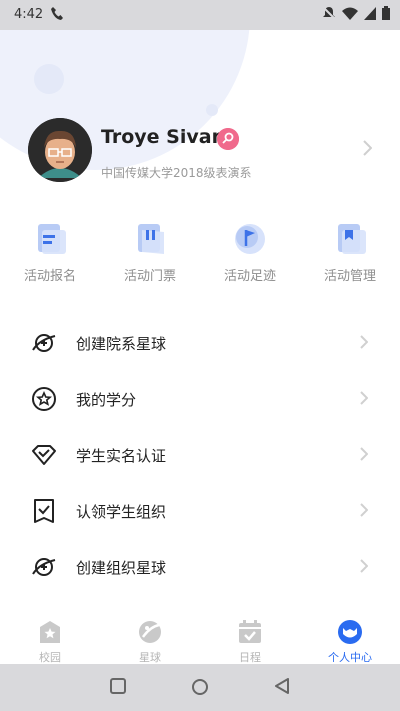 The width and height of the screenshot is (400, 711). Describe the element at coordinates (350, 239) in the screenshot. I see `management-icon` at that location.